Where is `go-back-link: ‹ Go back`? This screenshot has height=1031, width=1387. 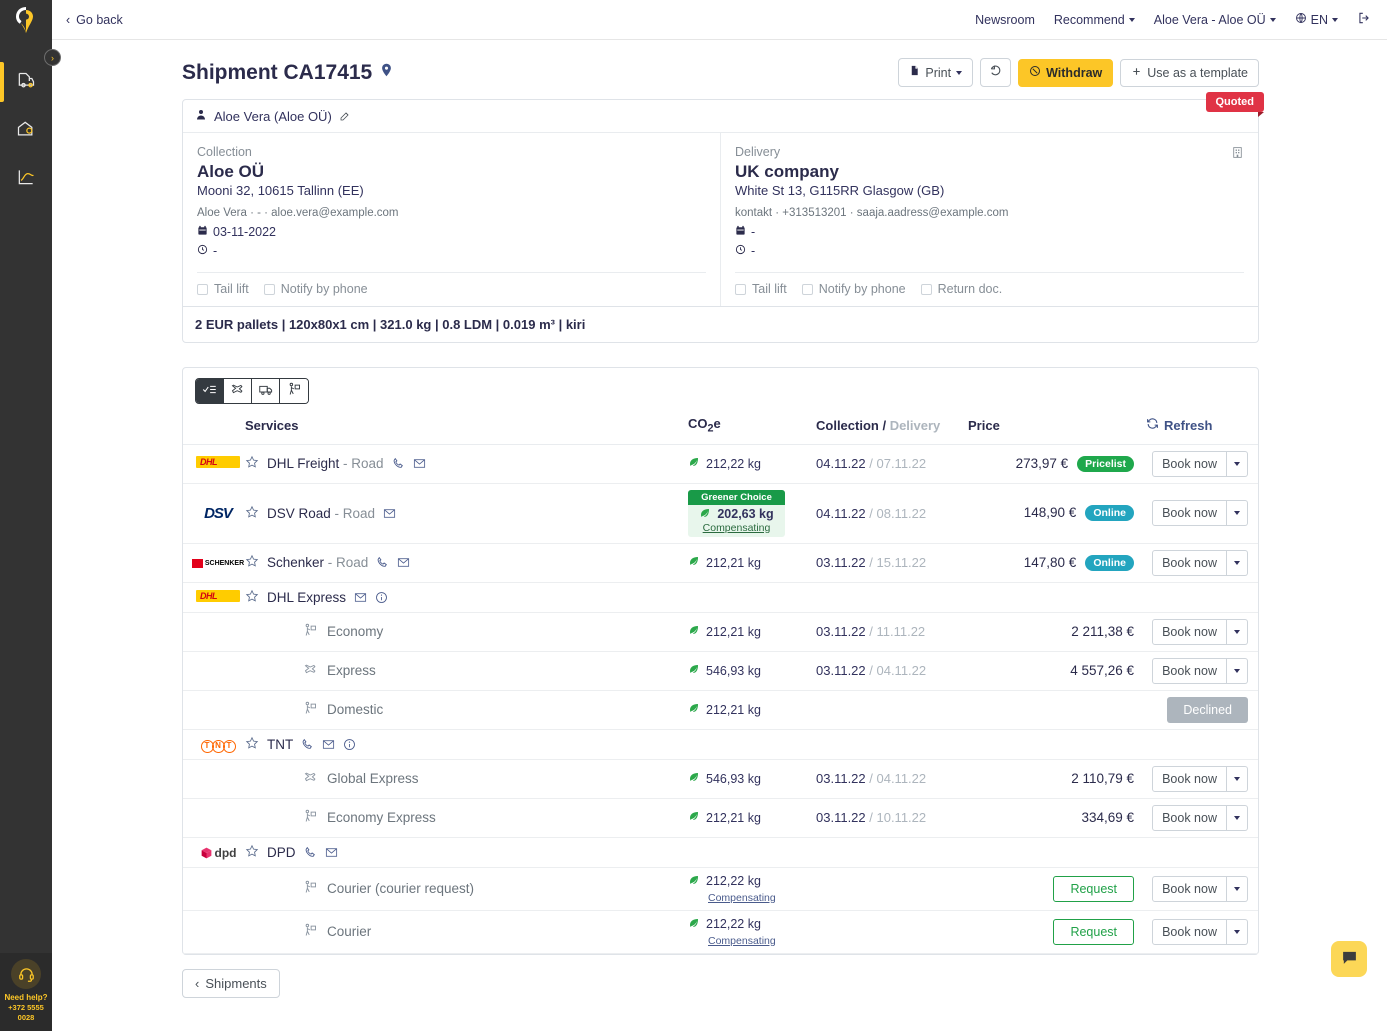 go-back-link: ‹ Go back is located at coordinates (94, 20).